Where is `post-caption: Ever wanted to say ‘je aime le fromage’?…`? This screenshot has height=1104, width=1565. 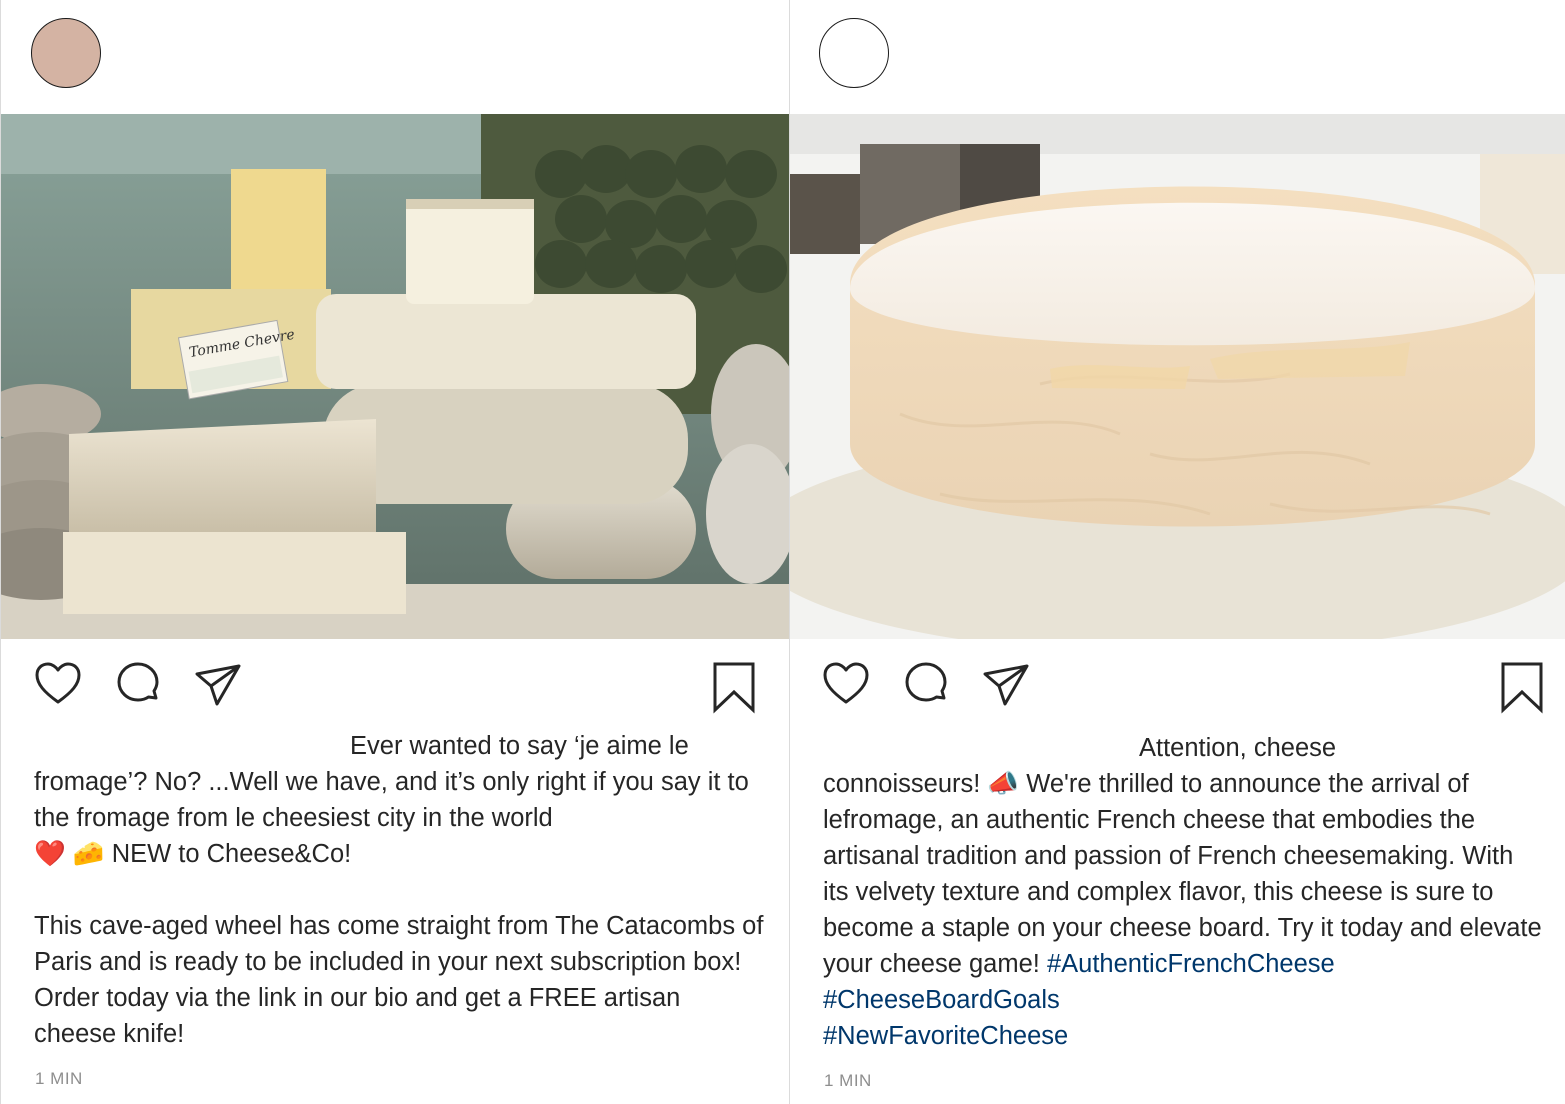
post-caption: Ever wanted to say ‘je aime le fromage’?… is located at coordinates (401, 890).